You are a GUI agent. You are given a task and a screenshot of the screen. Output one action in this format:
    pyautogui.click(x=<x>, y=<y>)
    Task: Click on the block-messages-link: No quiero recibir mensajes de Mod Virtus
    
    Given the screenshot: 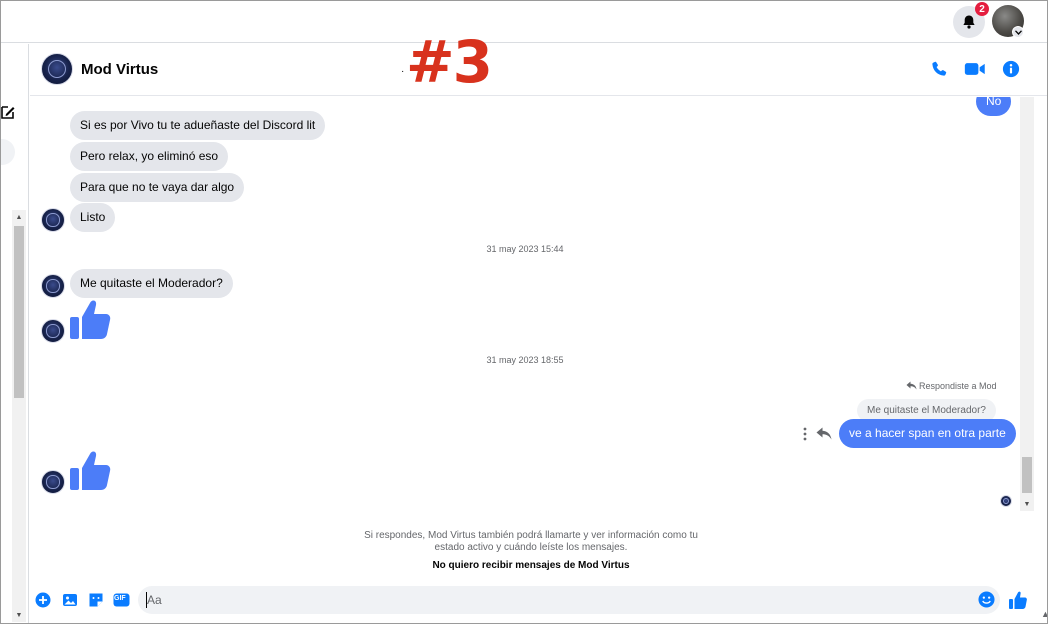 What is the action you would take?
    pyautogui.click(x=531, y=565)
    